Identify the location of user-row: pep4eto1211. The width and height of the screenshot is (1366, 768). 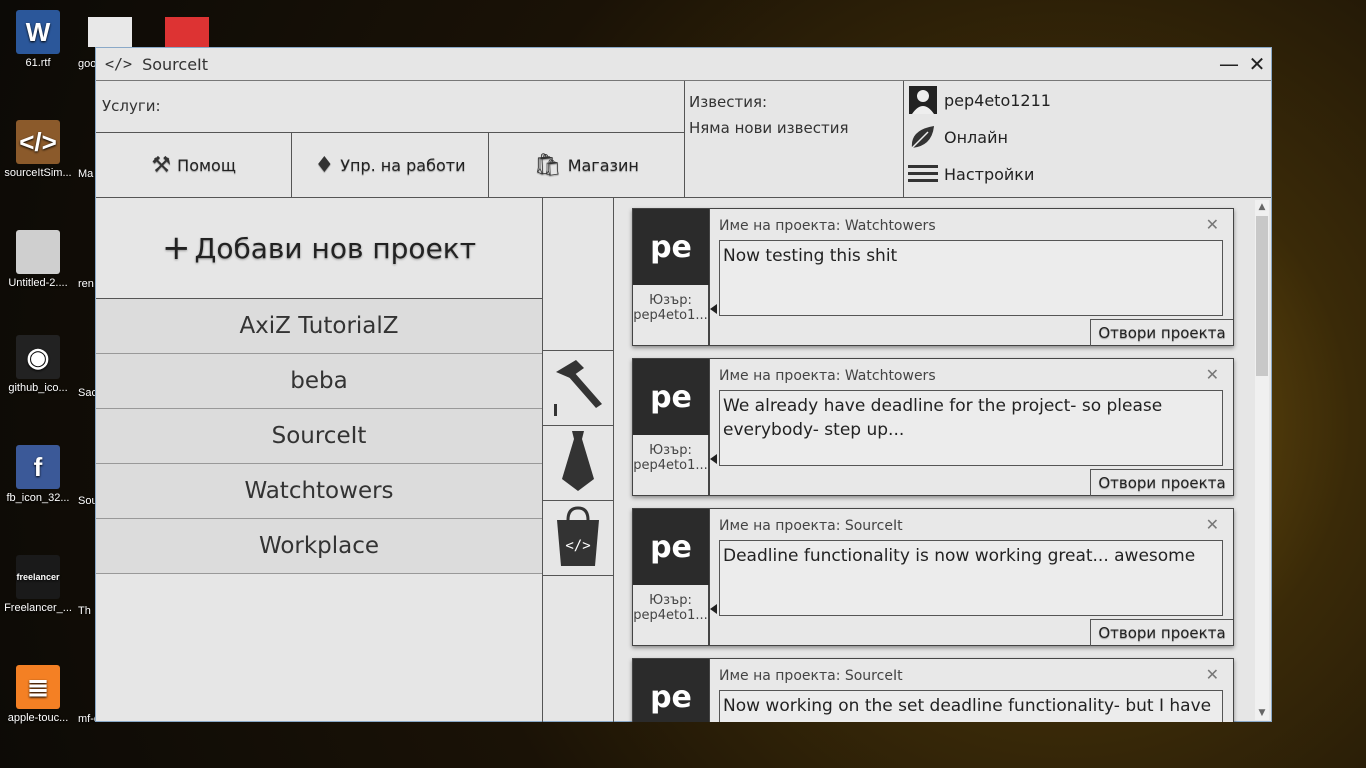
(979, 100).